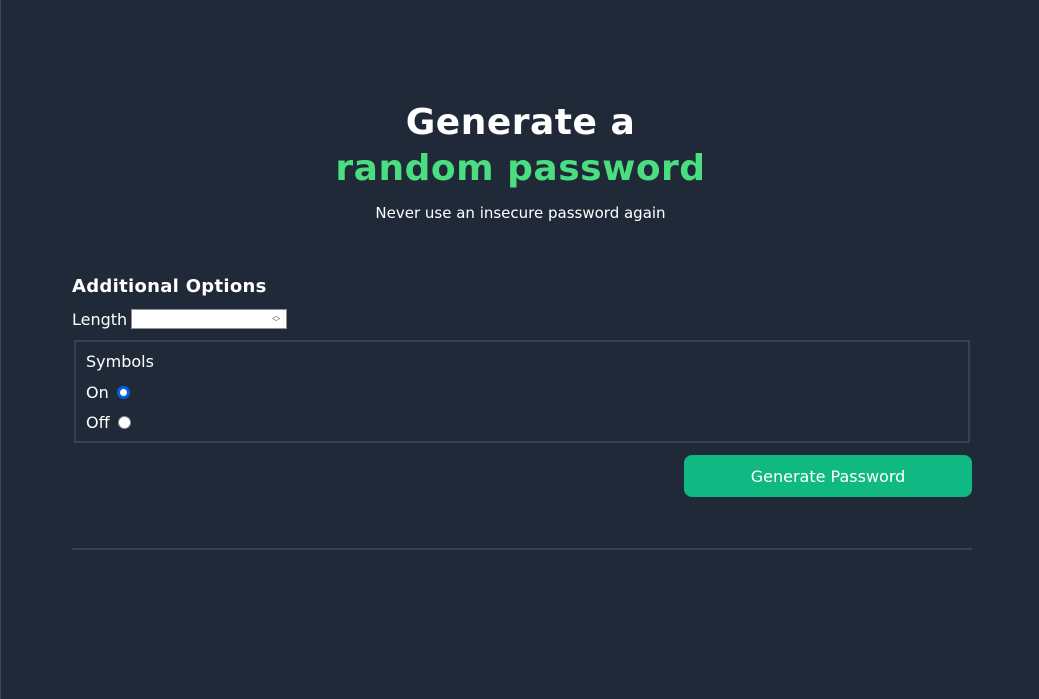 The image size is (1039, 699). What do you see at coordinates (522, 422) in the screenshot?
I see `symbols-off-option: Off` at bounding box center [522, 422].